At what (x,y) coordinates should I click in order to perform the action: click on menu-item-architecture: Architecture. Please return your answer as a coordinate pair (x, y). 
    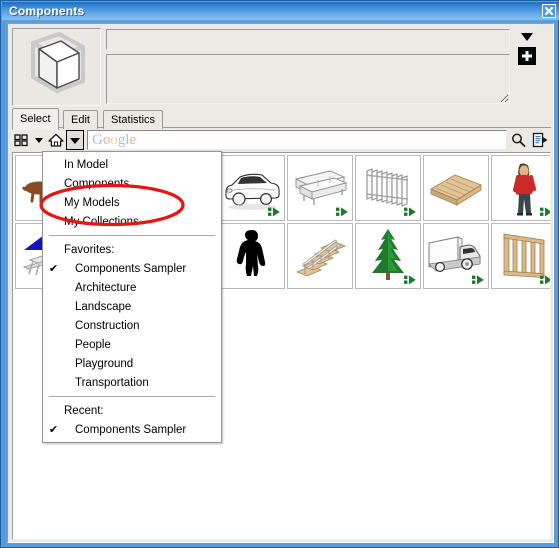
    Looking at the image, I should click on (132, 287).